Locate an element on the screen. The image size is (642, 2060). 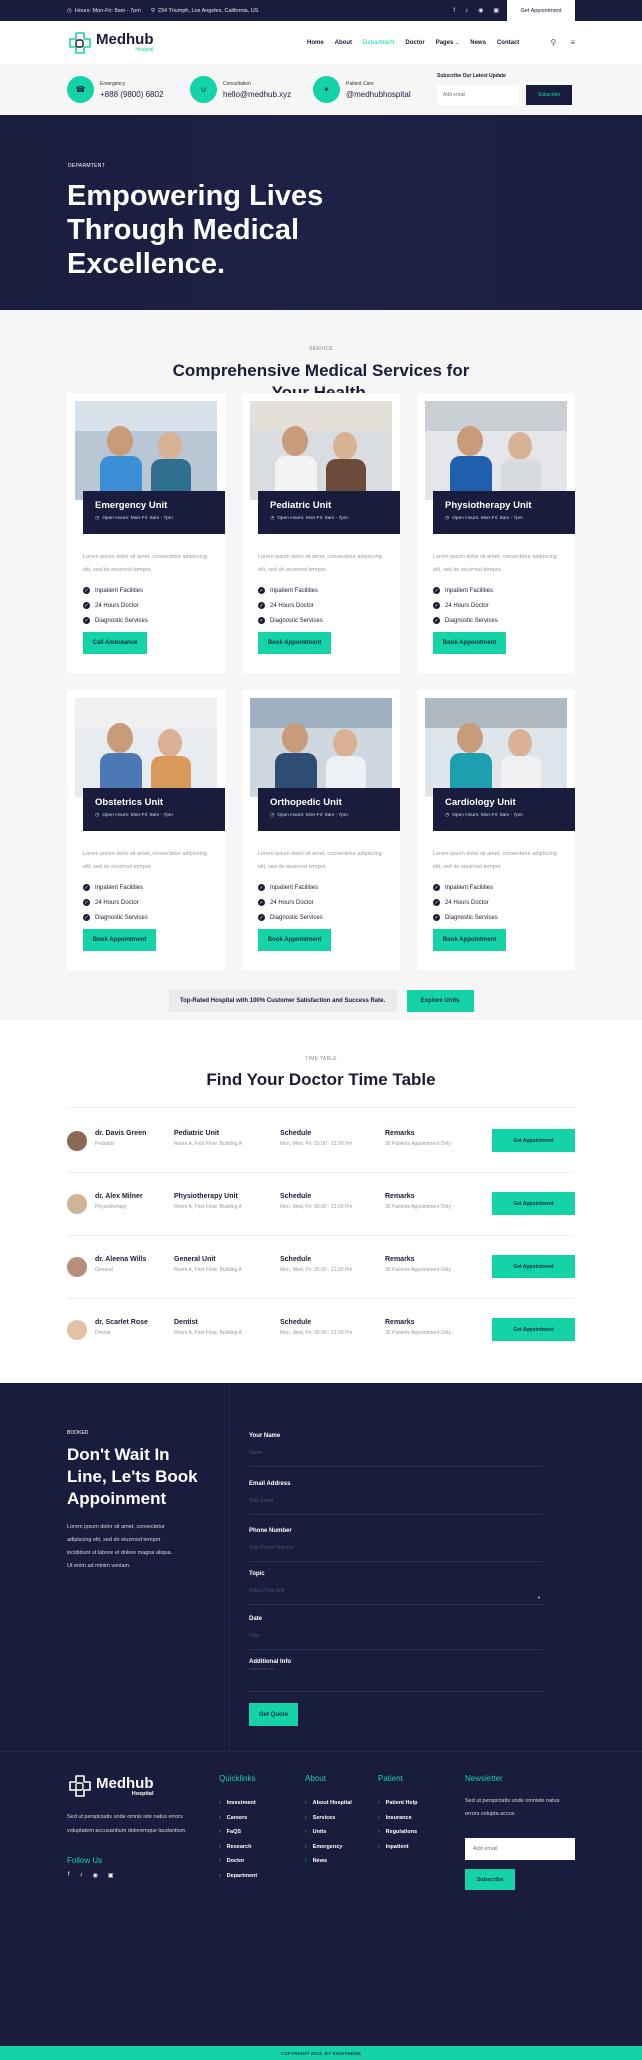
contact-consultation: ∪ Consultation hello@medhub.xyz is located at coordinates (251, 89).